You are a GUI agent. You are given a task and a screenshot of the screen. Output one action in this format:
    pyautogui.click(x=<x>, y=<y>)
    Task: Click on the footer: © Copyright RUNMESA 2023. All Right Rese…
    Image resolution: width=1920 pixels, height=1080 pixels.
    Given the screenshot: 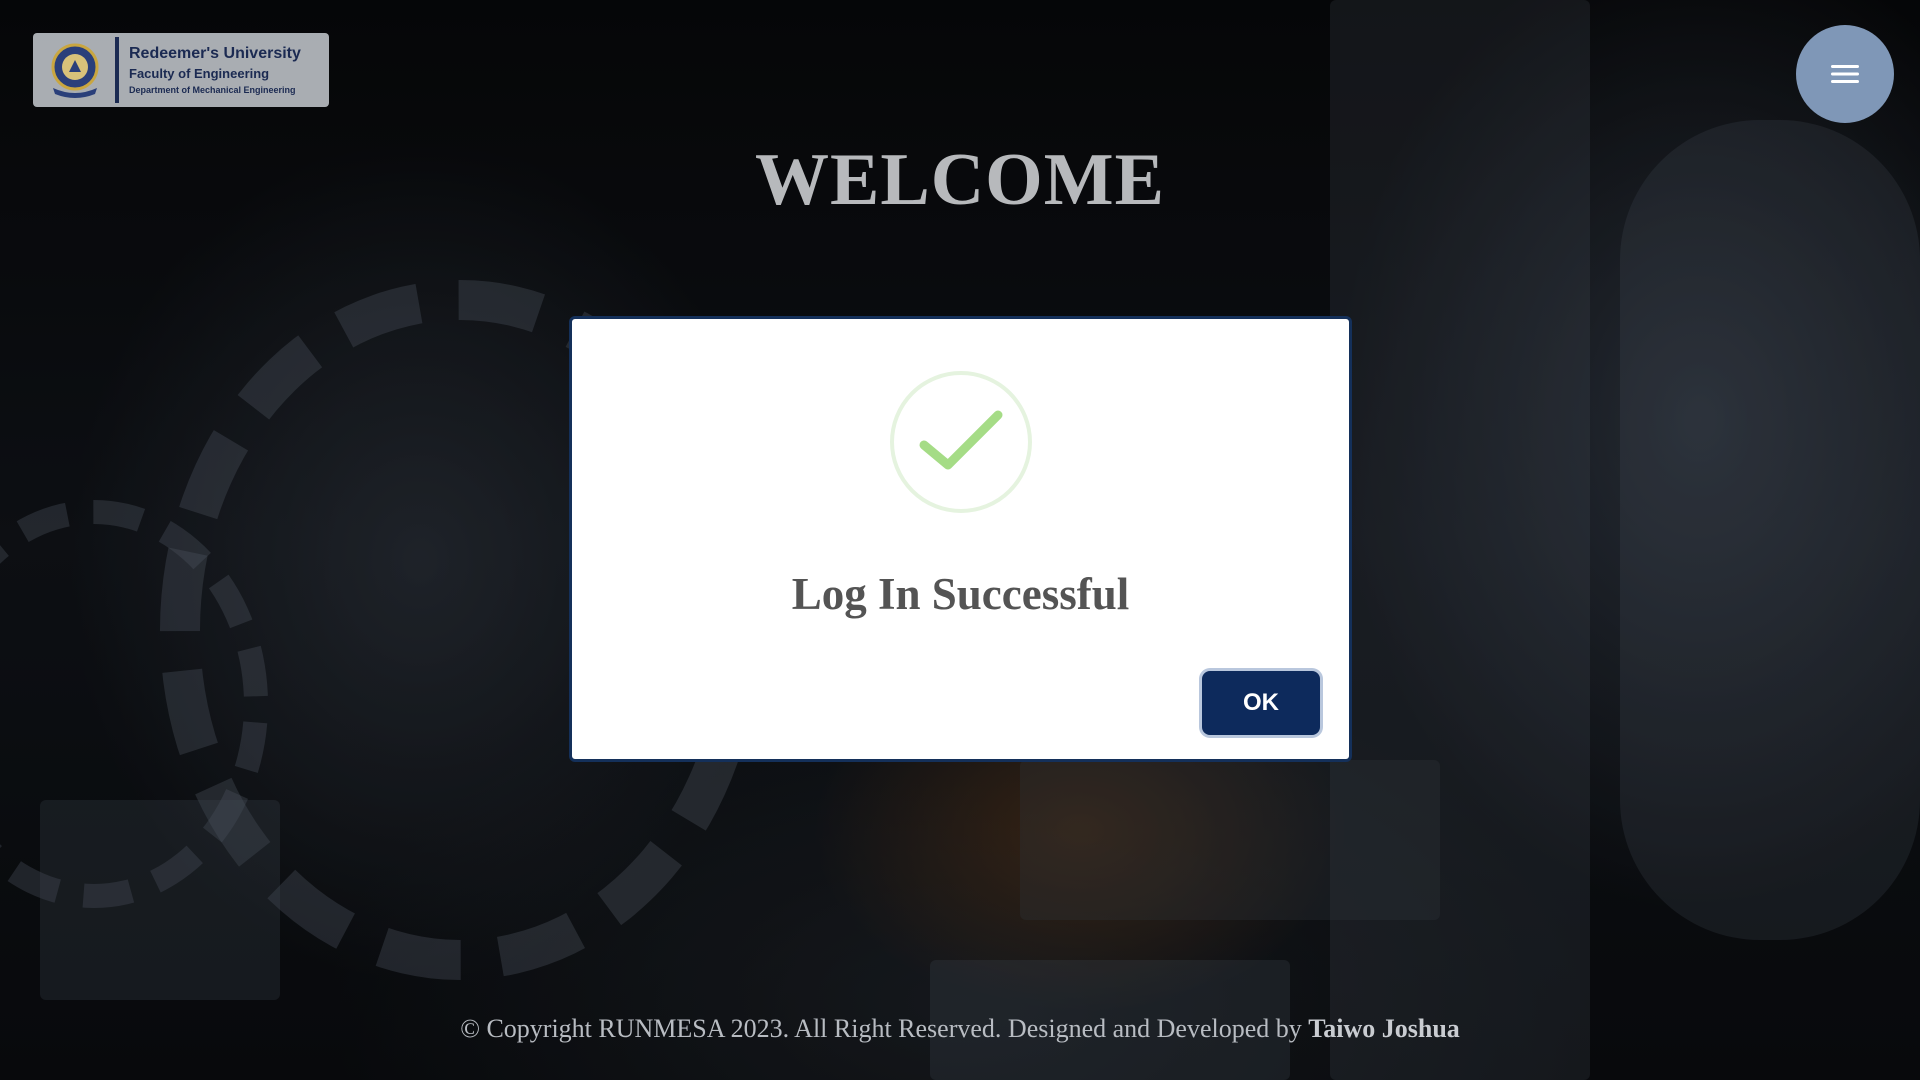 What is the action you would take?
    pyautogui.click(x=960, y=1029)
    